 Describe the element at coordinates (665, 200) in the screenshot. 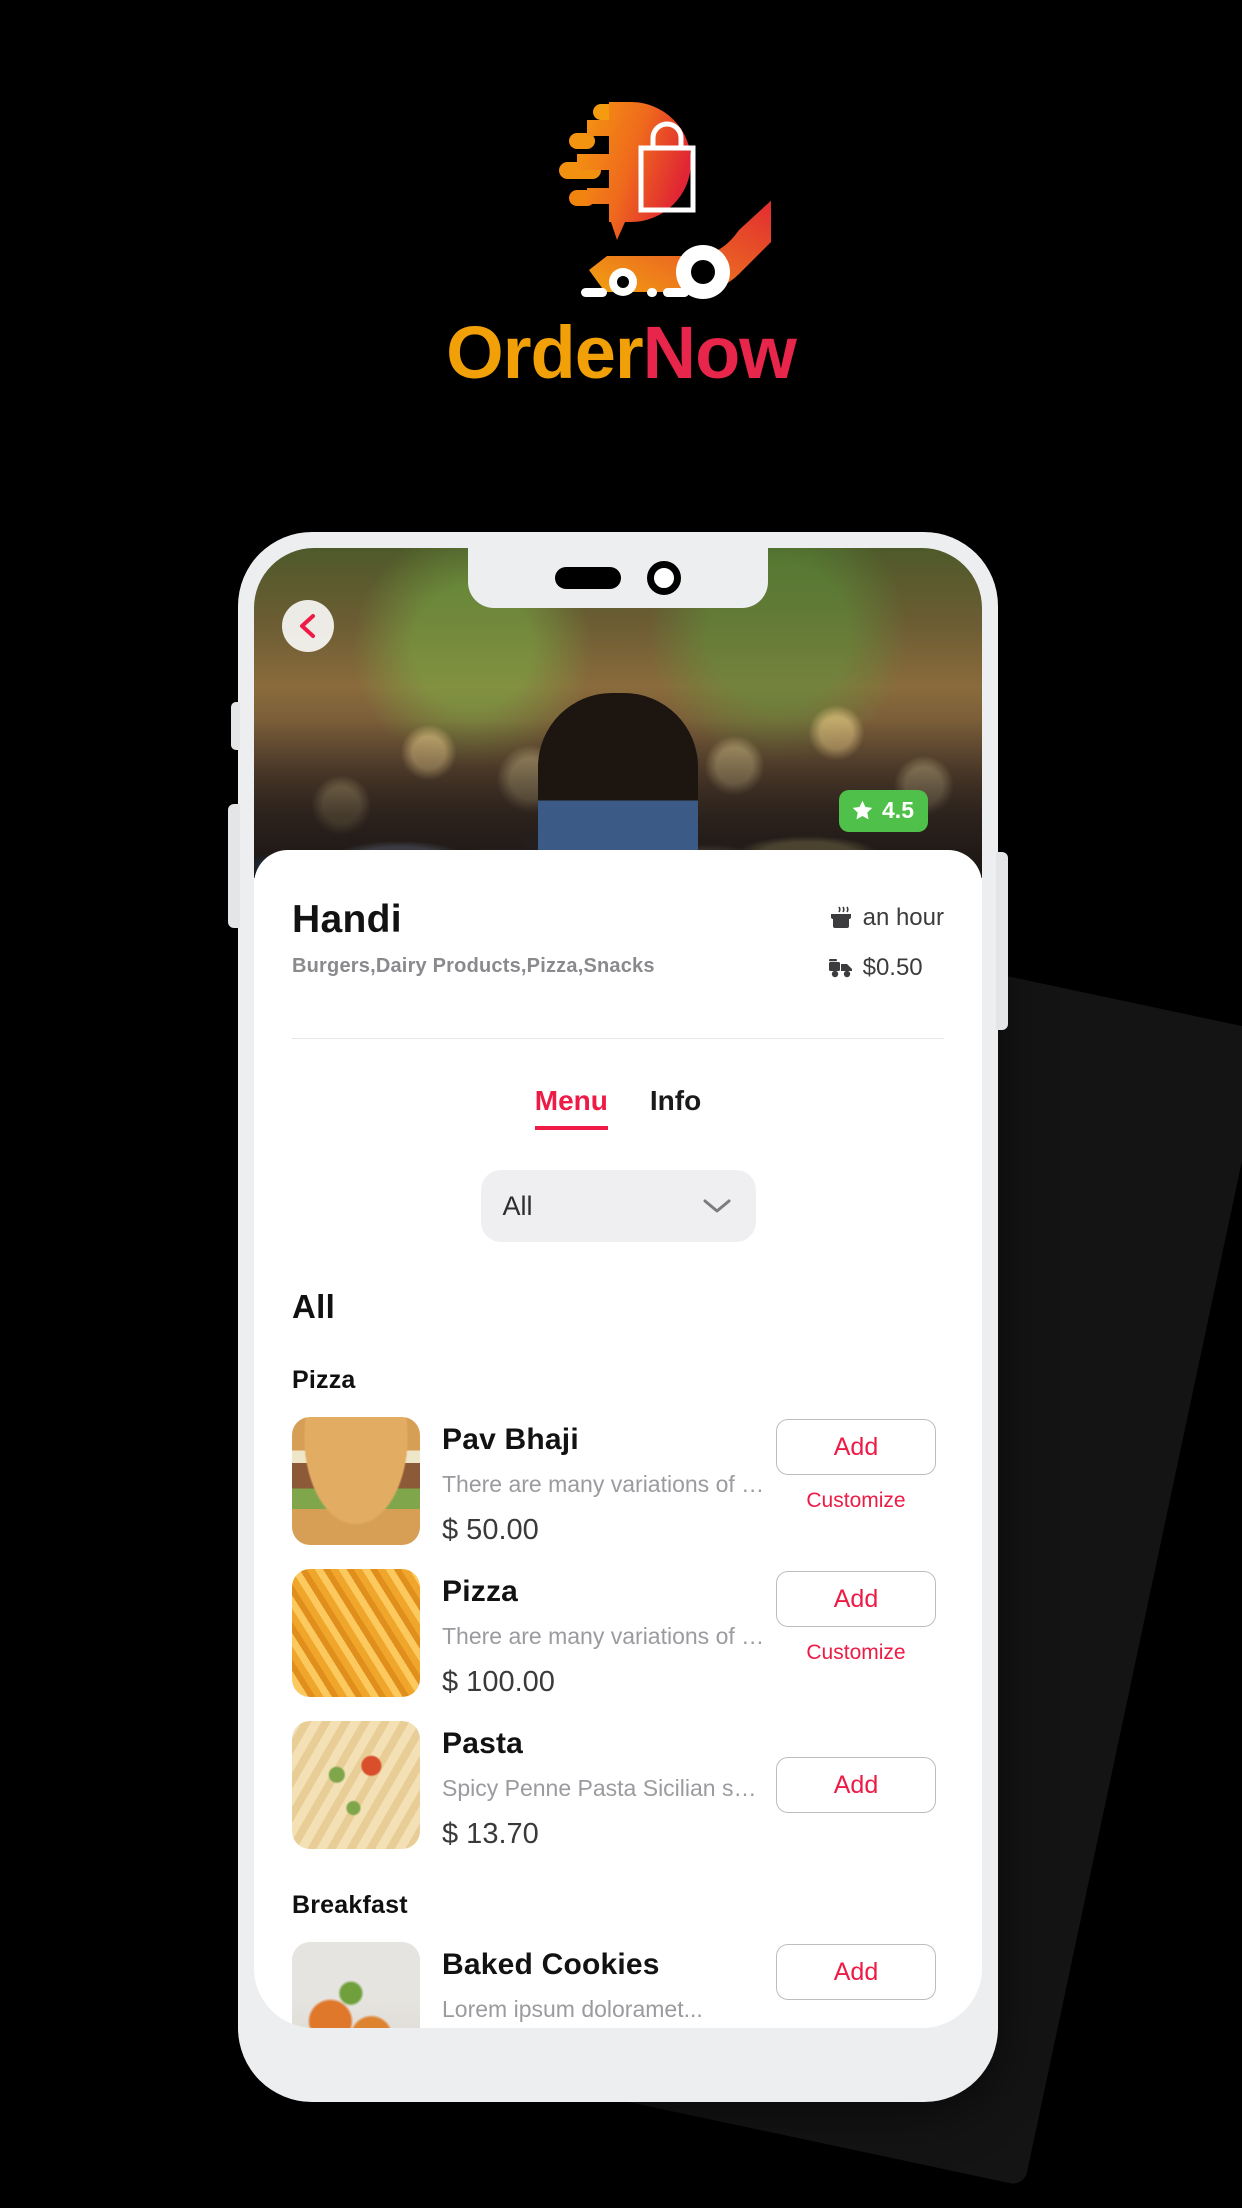

I see `ordernow-logo-icon` at that location.